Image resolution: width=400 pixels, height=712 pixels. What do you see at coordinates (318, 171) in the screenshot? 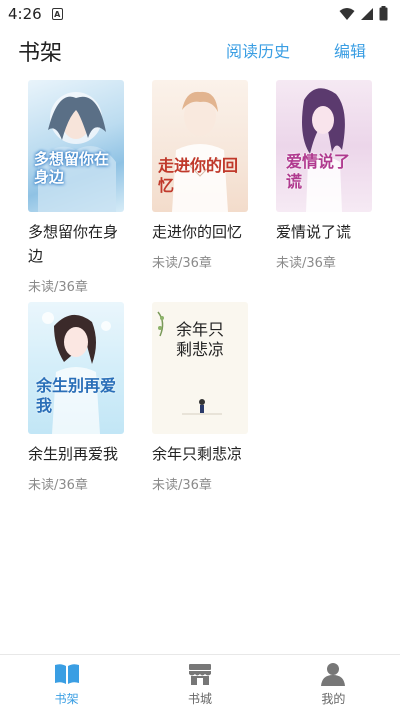
I see `cover-title: 爱情说了谎` at bounding box center [318, 171].